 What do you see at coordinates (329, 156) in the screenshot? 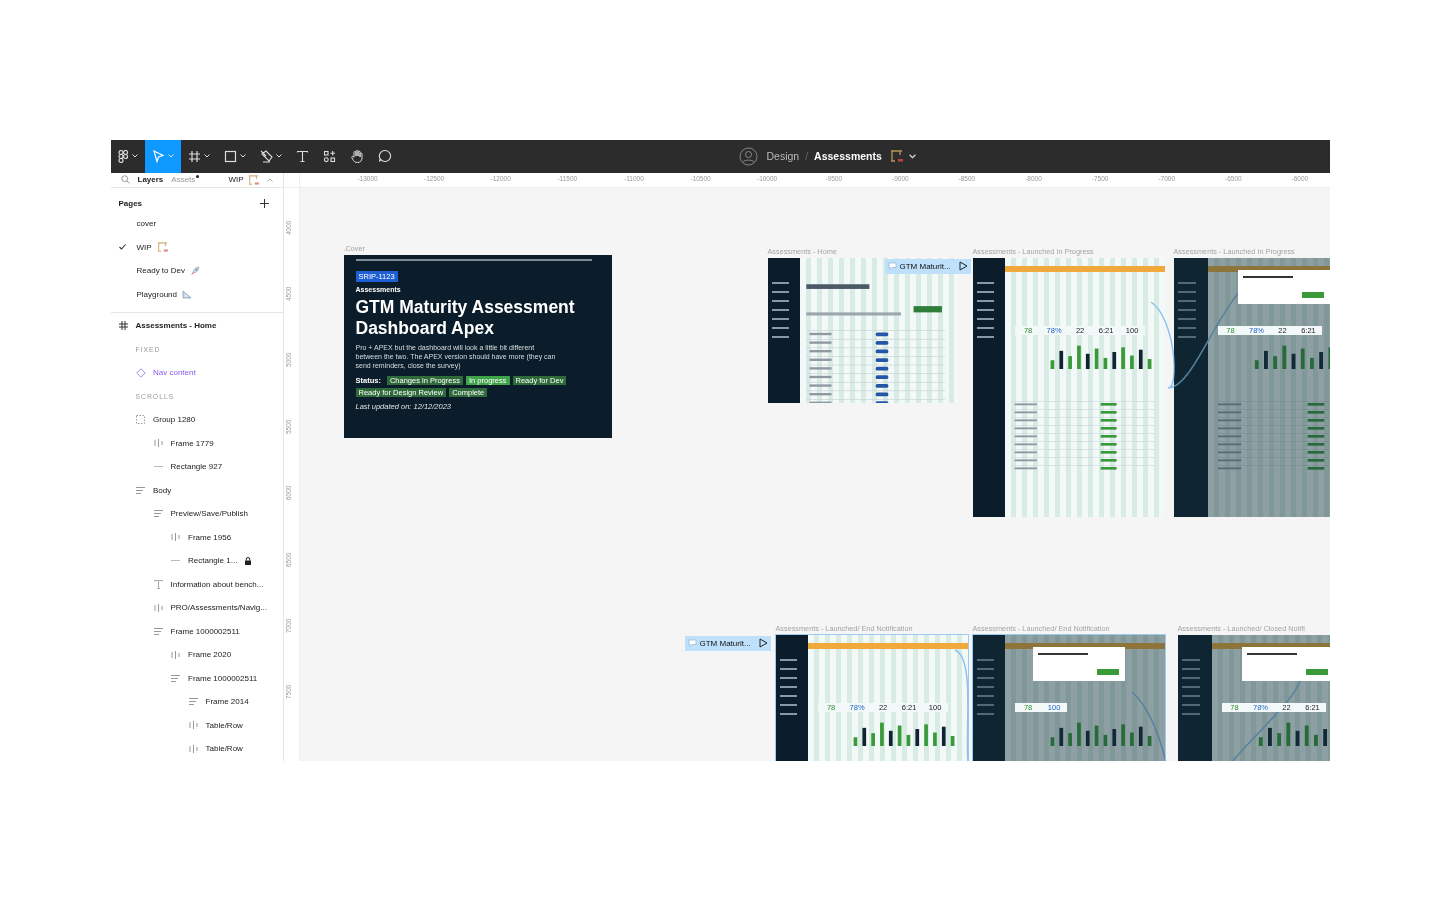
I see `resources-icon` at bounding box center [329, 156].